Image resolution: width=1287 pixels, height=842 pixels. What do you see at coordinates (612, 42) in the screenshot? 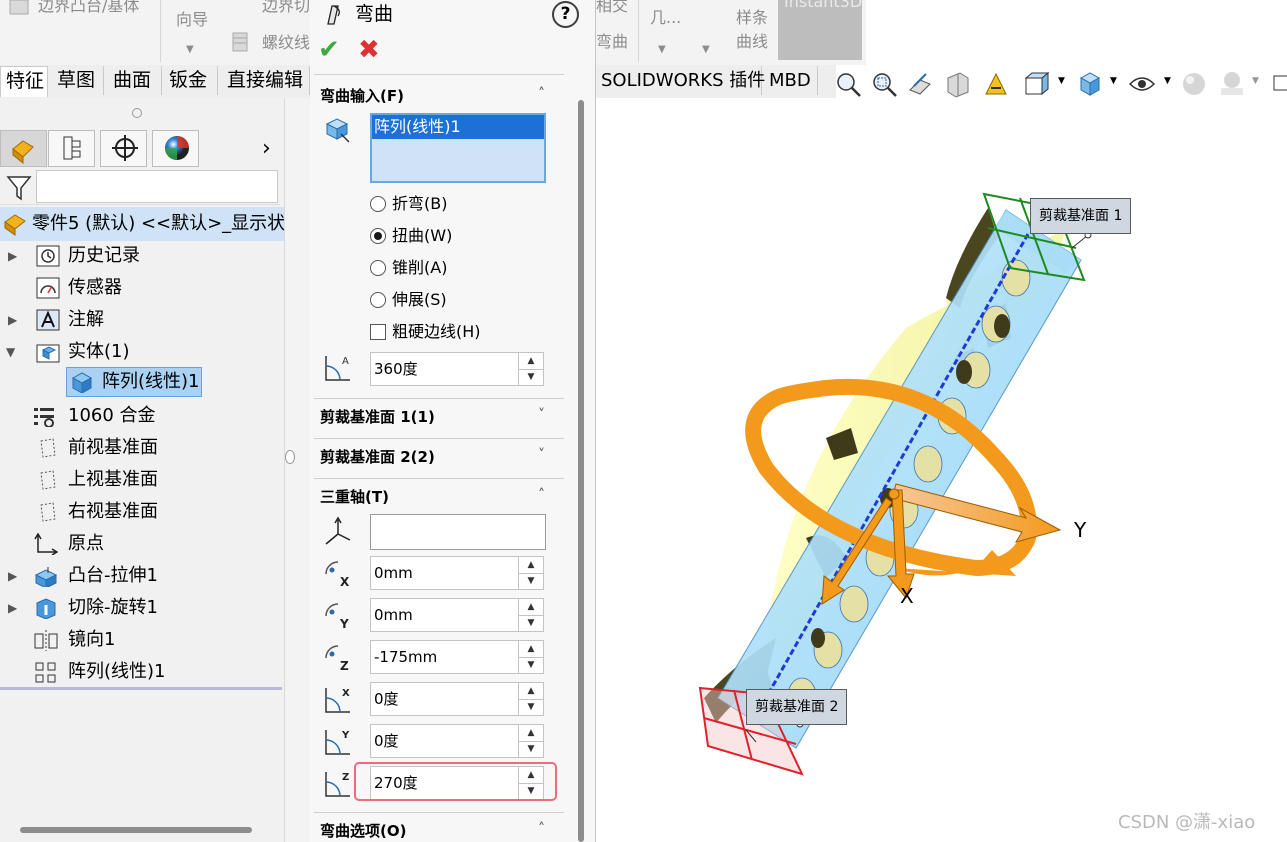
I see `flex-button: 弯曲` at bounding box center [612, 42].